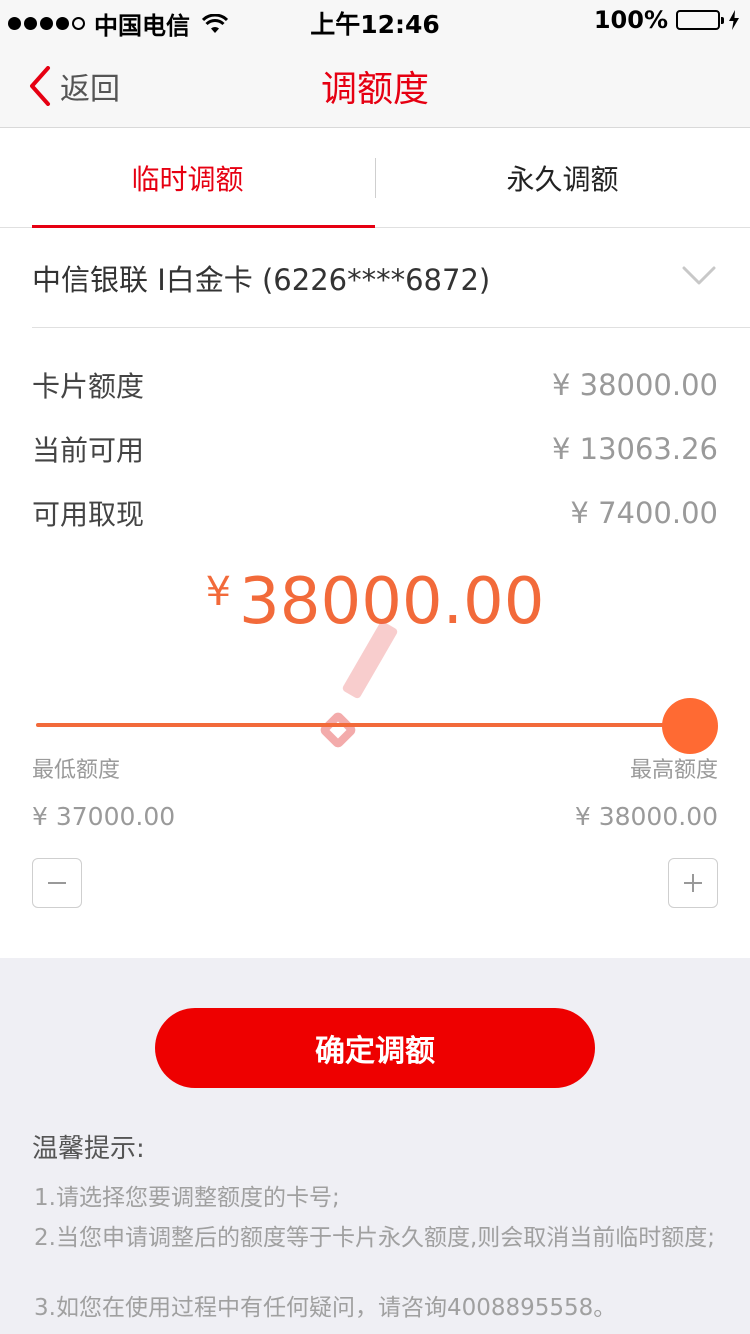 This screenshot has width=750, height=1334. Describe the element at coordinates (673, 770) in the screenshot. I see `max-limit-label: 最高额度` at that location.